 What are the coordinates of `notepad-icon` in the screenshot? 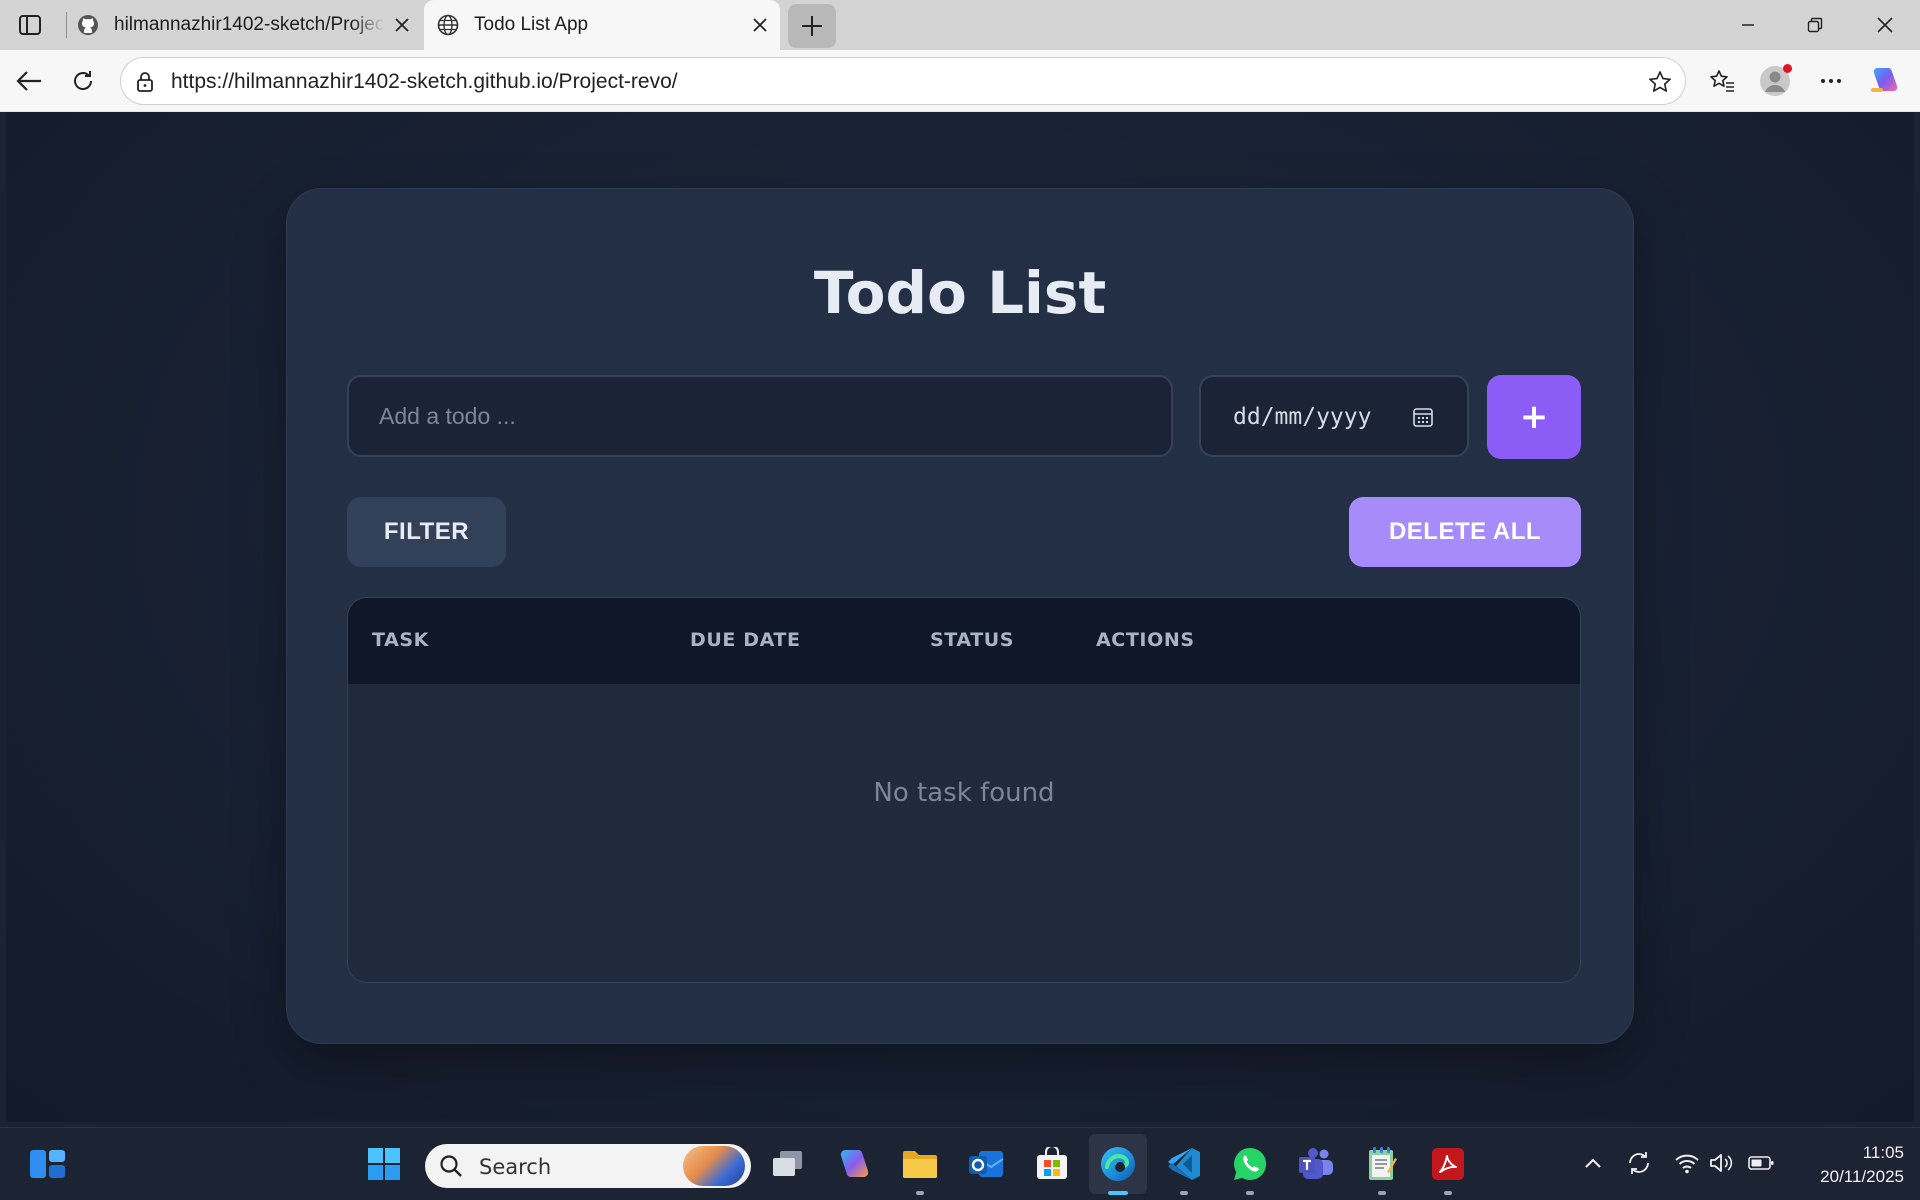 It's located at (1382, 1168).